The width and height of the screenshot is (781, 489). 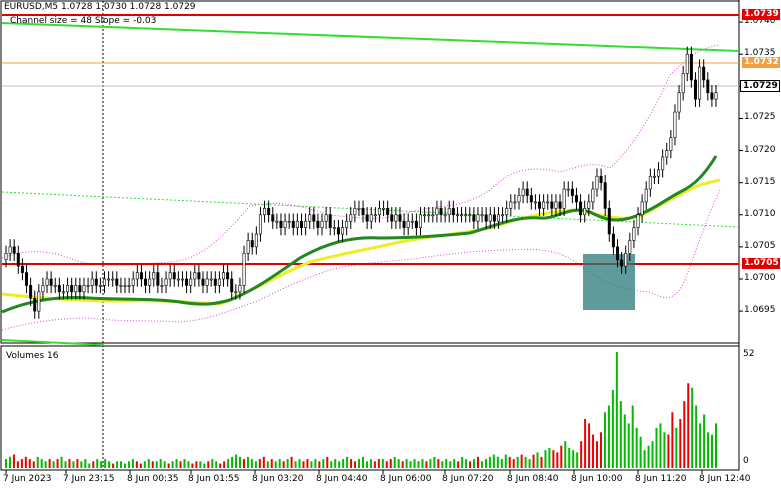 I want to click on volume-axis-min: 0, so click(x=746, y=461).